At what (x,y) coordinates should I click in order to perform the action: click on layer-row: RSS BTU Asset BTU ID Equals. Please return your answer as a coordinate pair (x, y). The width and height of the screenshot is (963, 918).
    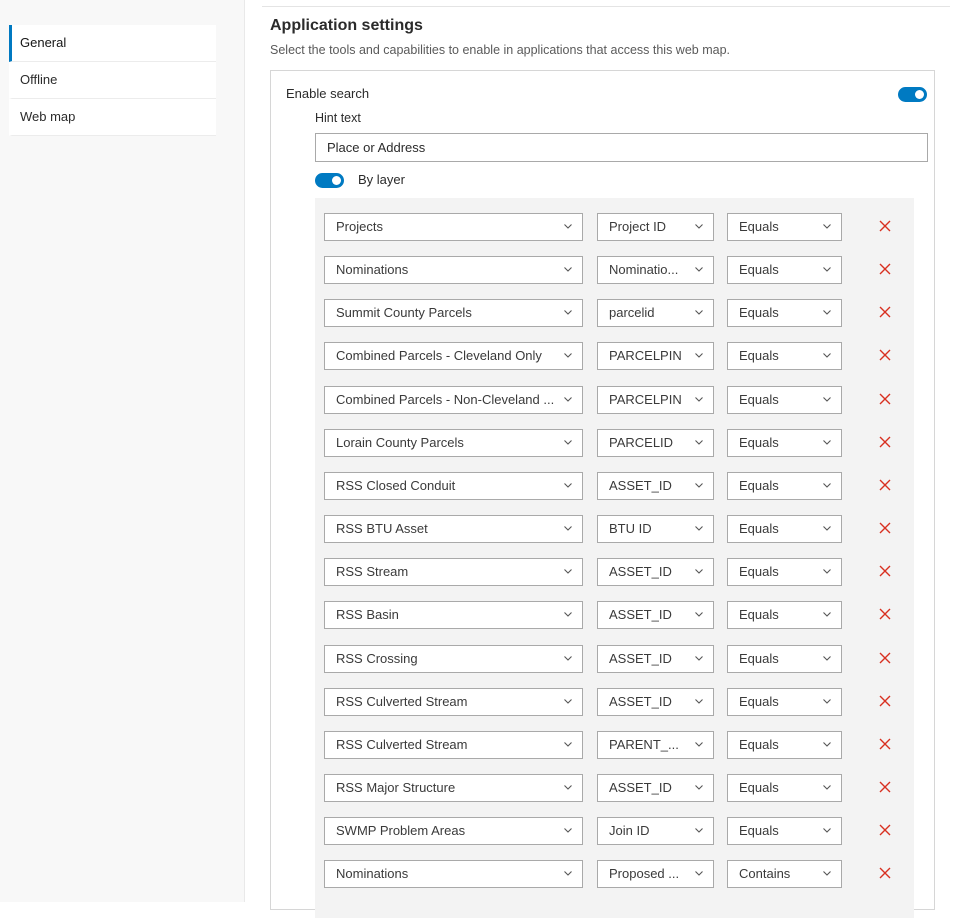
    Looking at the image, I should click on (614, 530).